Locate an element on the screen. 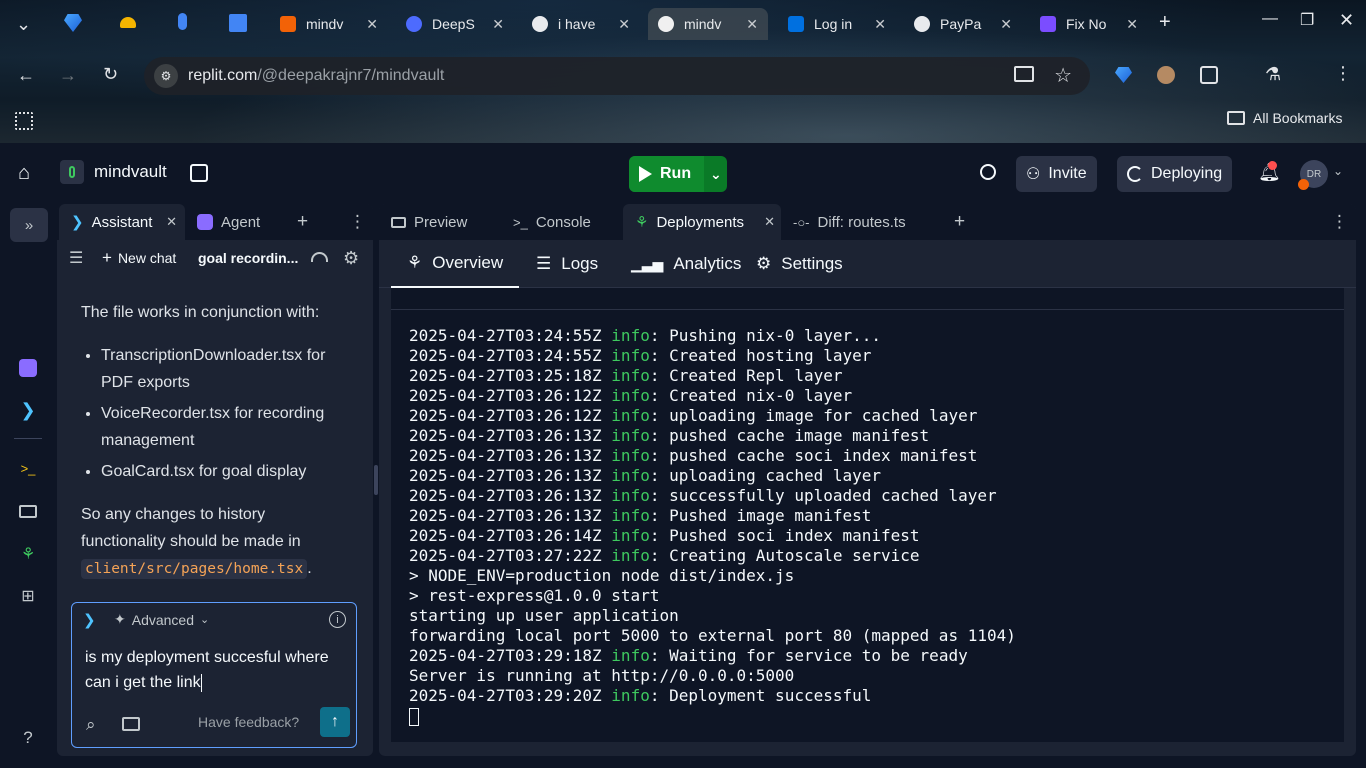 The width and height of the screenshot is (1366, 768). chat-history-list-icon: ☰ is located at coordinates (76, 258).